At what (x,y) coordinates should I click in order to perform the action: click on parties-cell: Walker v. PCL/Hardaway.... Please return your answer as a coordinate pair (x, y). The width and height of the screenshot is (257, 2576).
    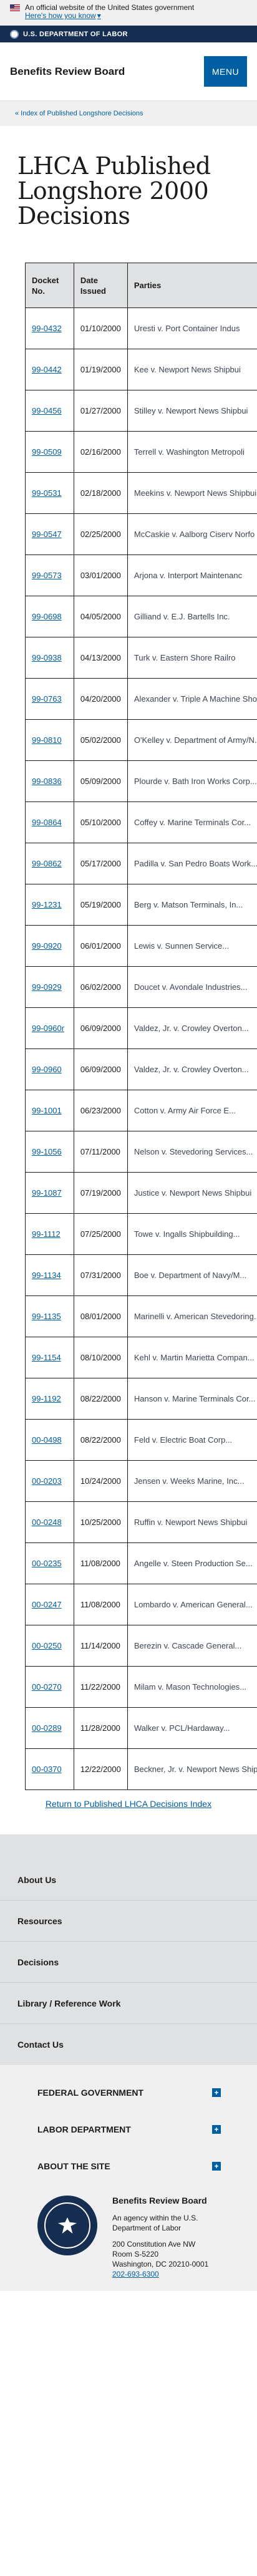
    Looking at the image, I should click on (192, 1728).